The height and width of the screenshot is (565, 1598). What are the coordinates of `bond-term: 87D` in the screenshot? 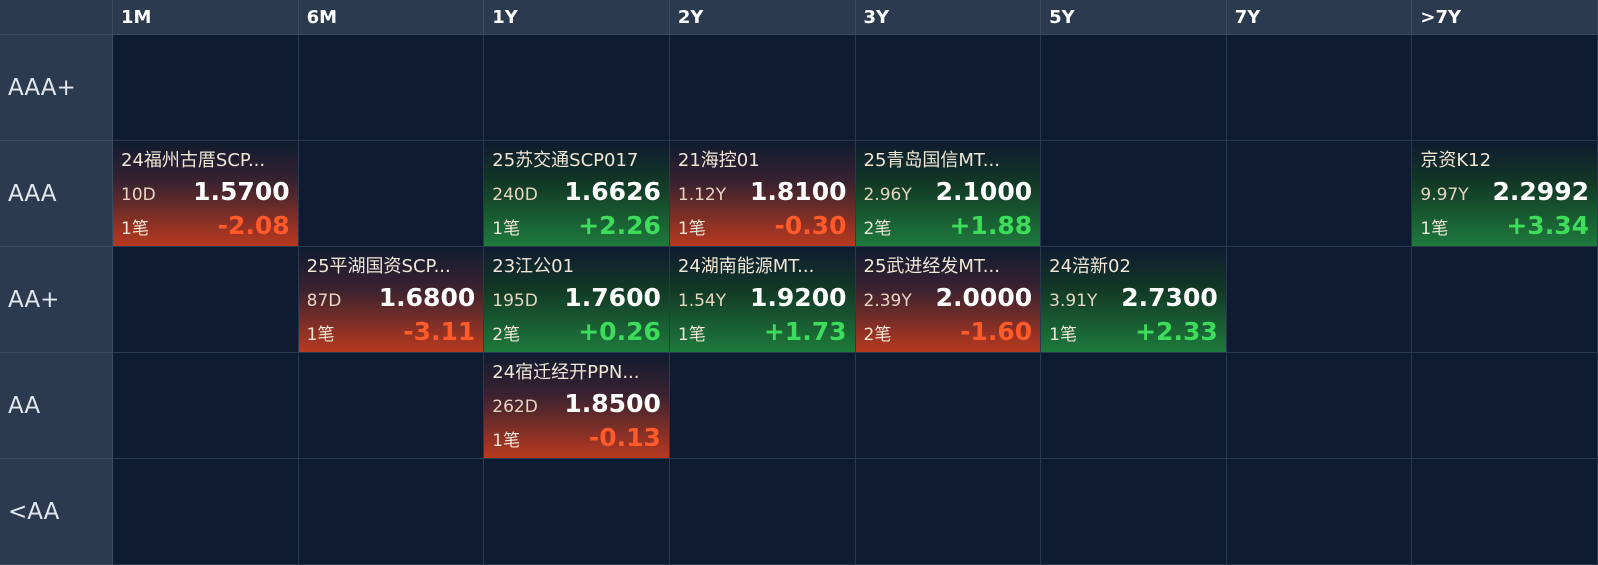 It's located at (324, 301).